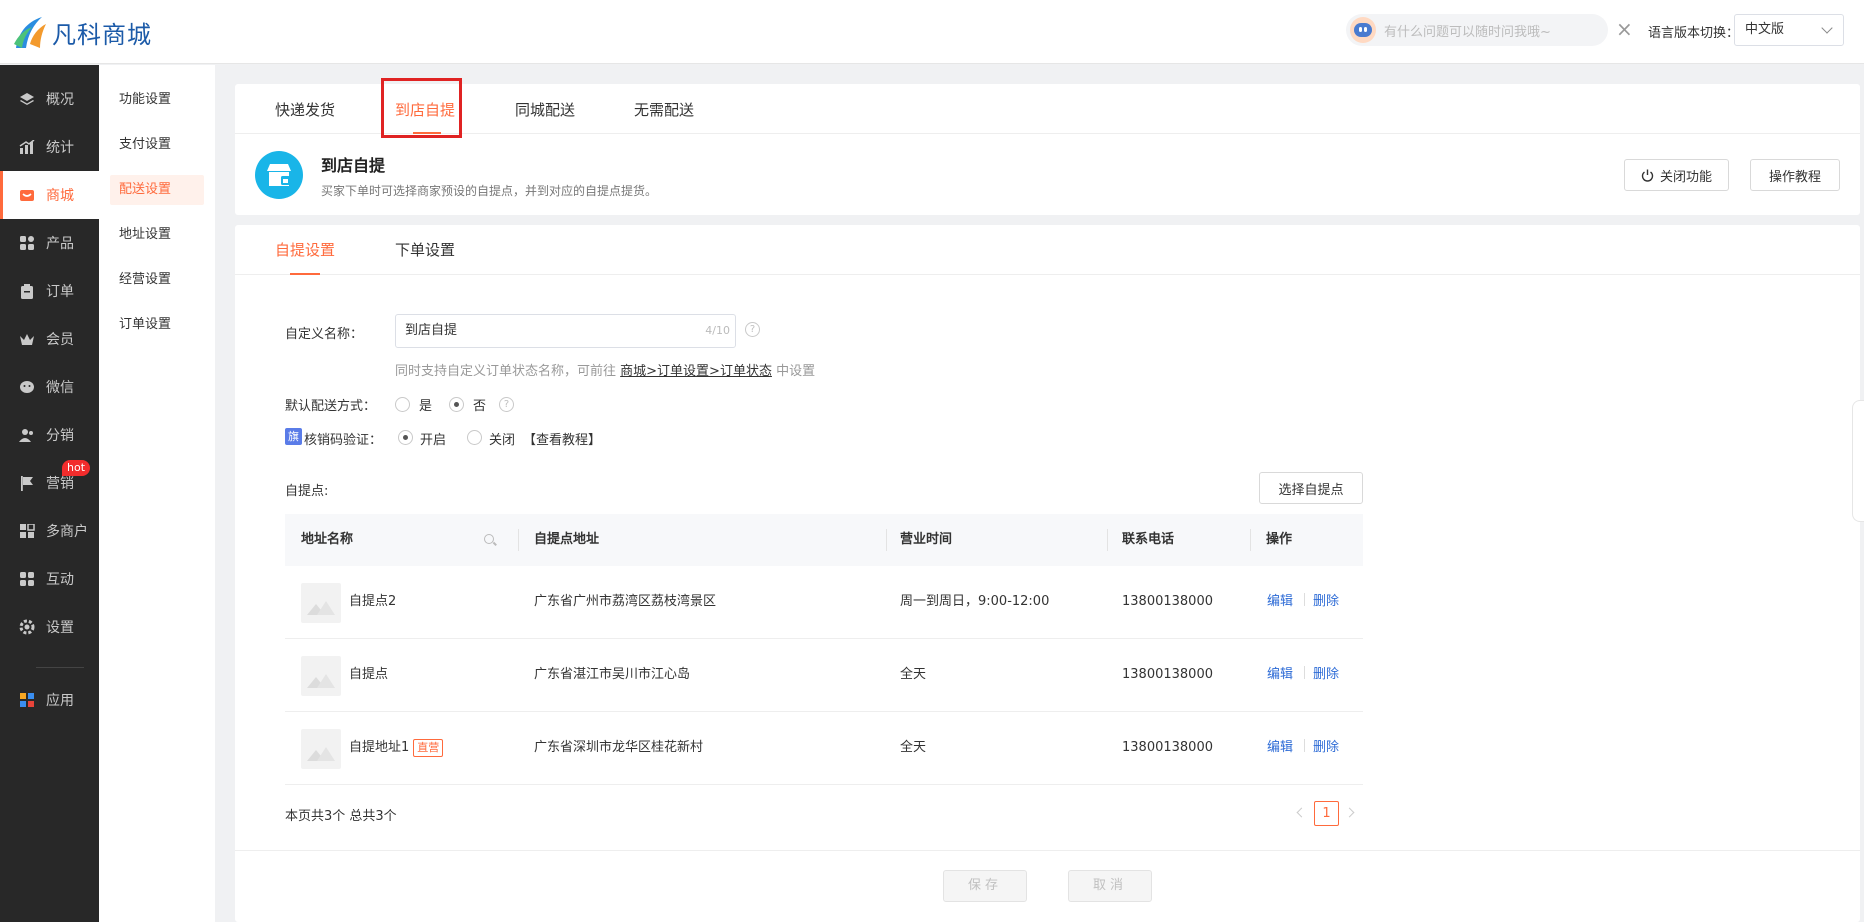 The height and width of the screenshot is (922, 1864). I want to click on sidebar-item-label: 互动, so click(60, 580).